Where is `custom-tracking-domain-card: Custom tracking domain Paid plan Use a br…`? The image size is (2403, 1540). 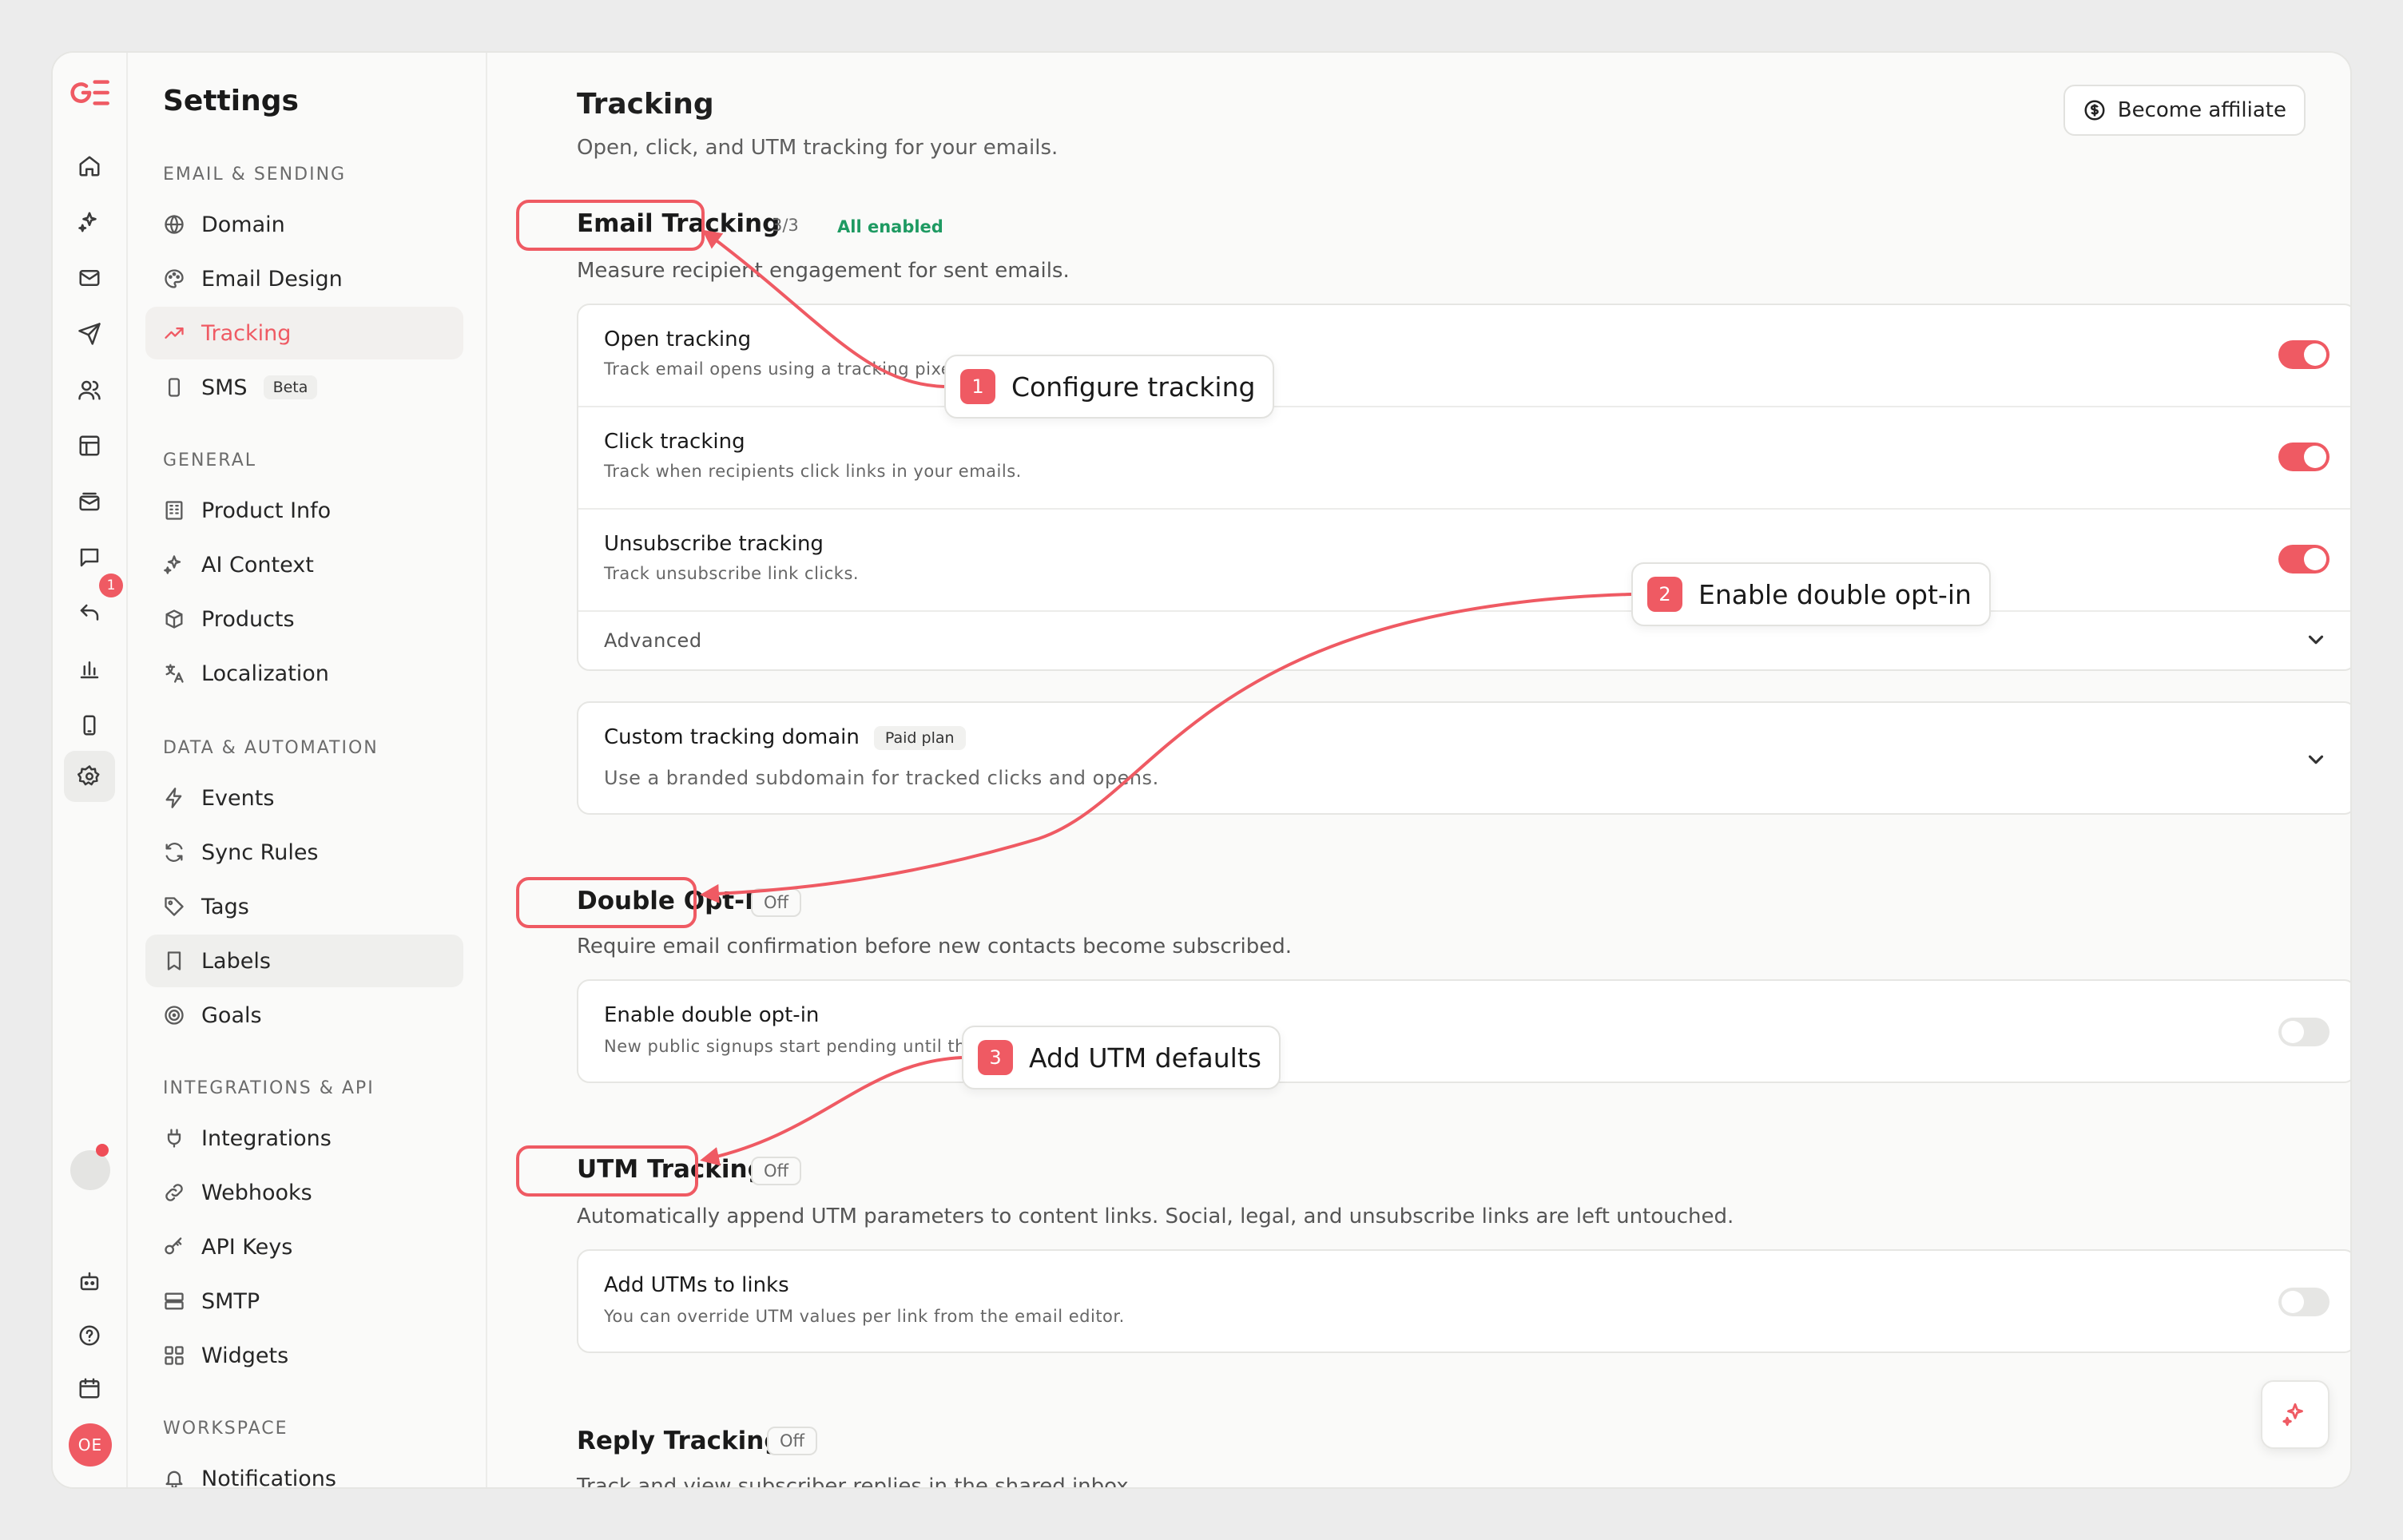 custom-tracking-domain-card: Custom tracking domain Paid plan Use a br… is located at coordinates (1463, 758).